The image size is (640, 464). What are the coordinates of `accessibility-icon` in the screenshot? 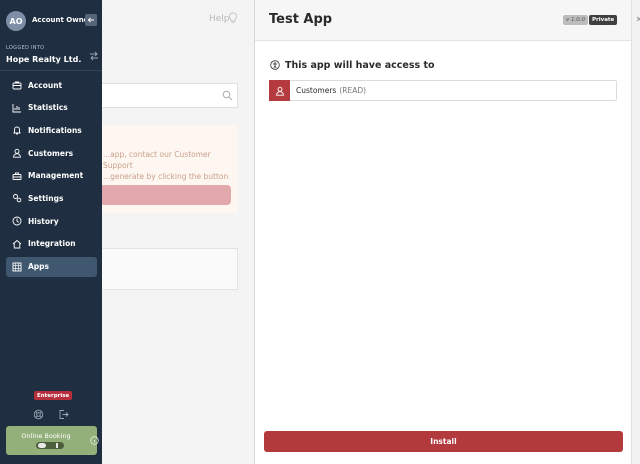 It's located at (275, 65).